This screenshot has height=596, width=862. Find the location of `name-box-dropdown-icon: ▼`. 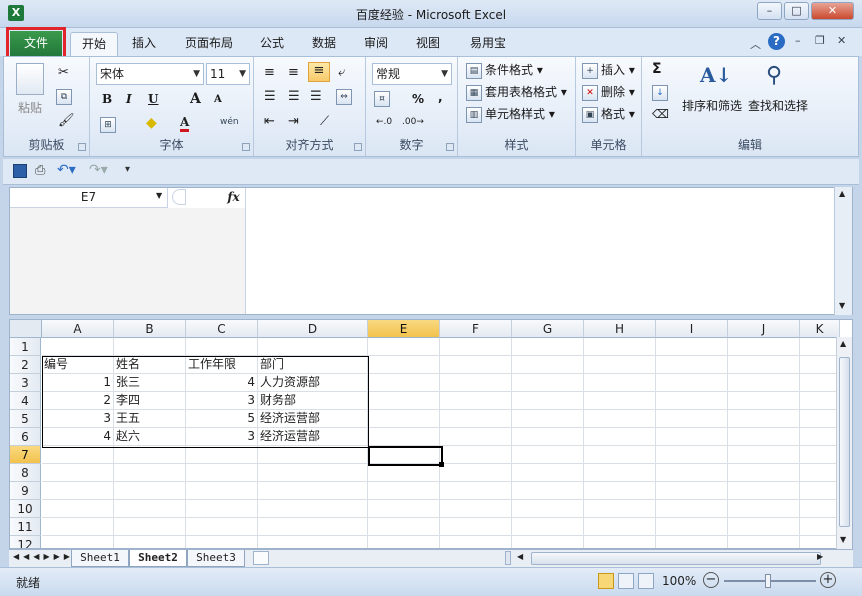

name-box-dropdown-icon: ▼ is located at coordinates (159, 195).